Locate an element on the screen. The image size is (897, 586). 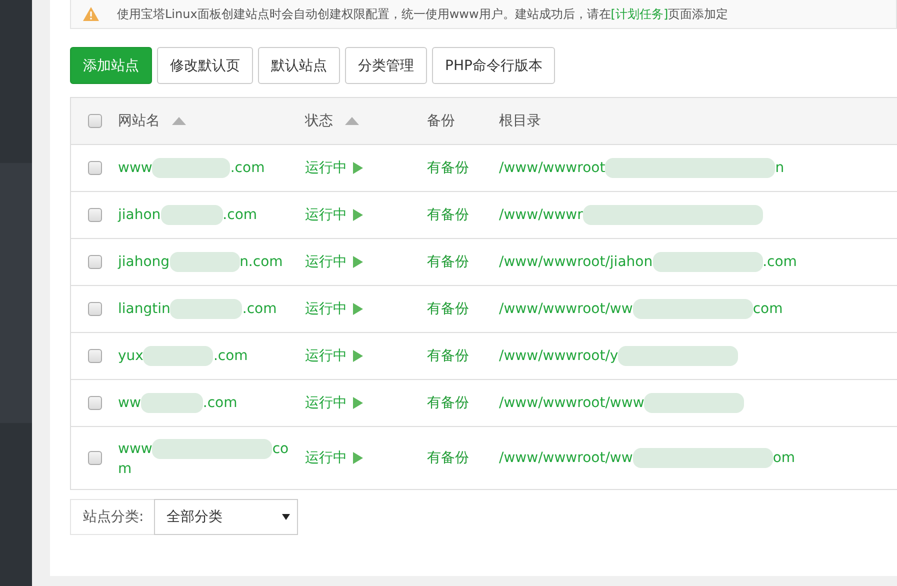
site-name-link: liangtin is located at coordinates (144, 309).